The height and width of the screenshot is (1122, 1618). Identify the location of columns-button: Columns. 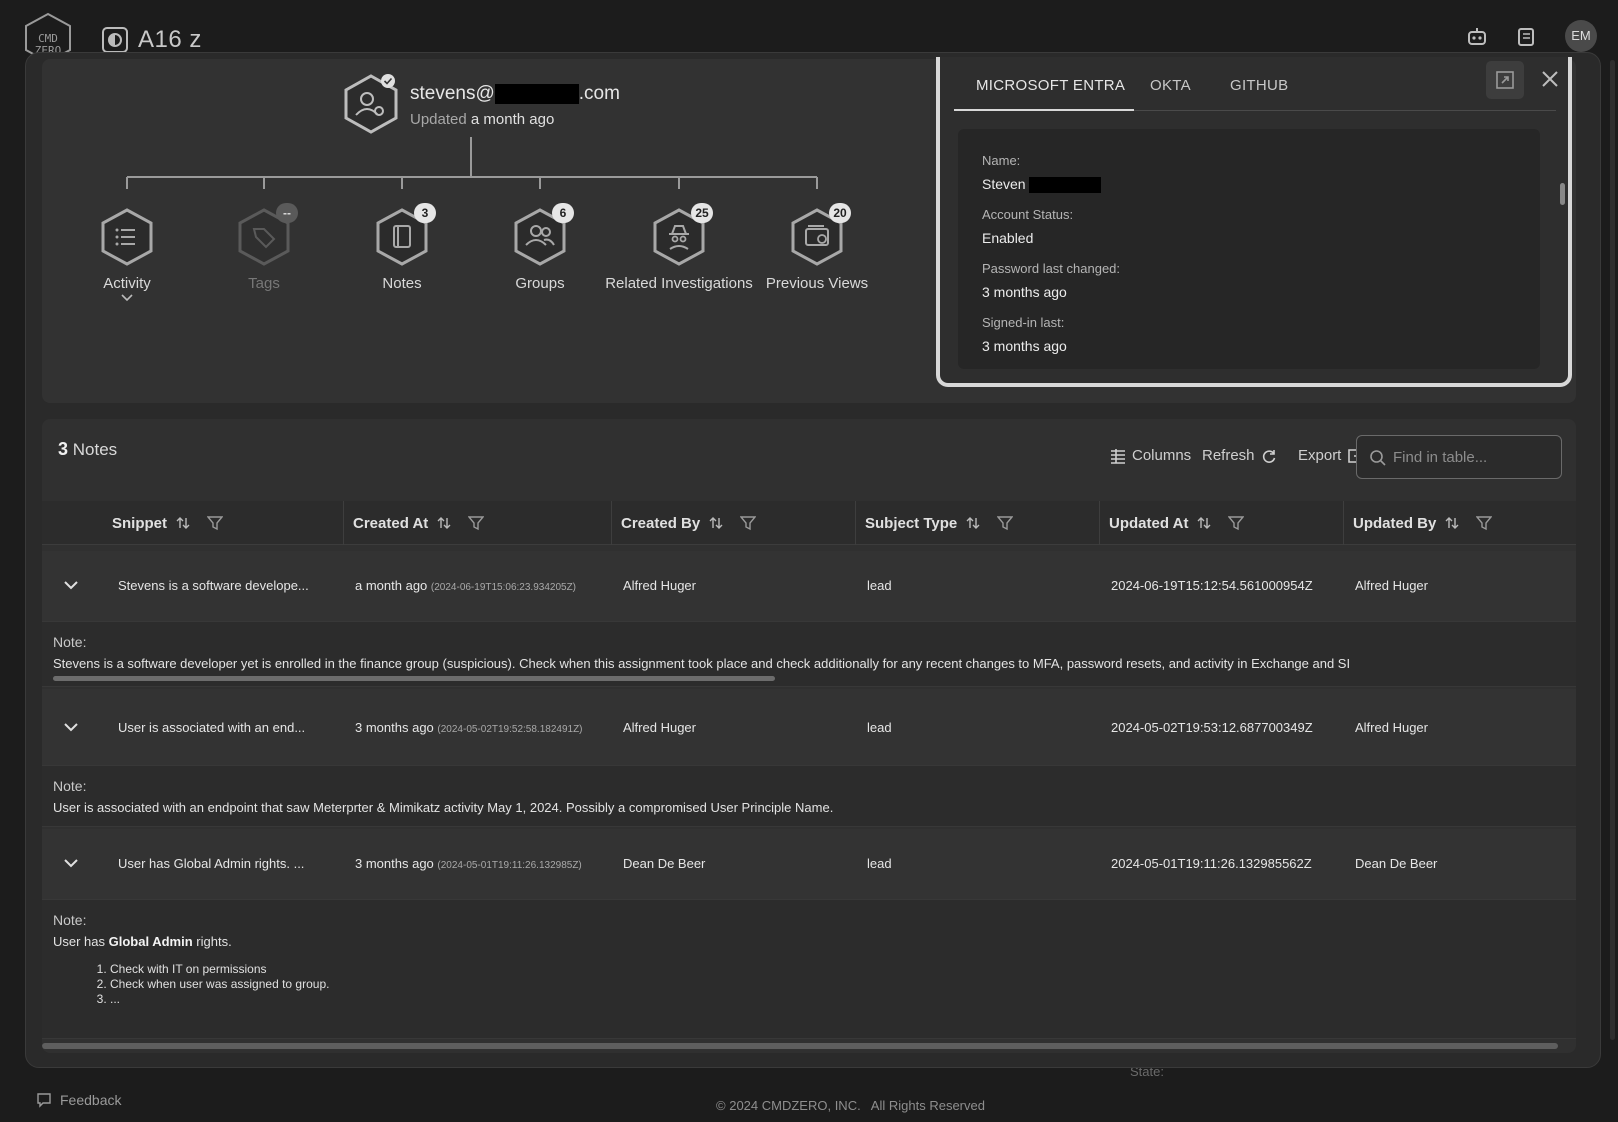
(1150, 455).